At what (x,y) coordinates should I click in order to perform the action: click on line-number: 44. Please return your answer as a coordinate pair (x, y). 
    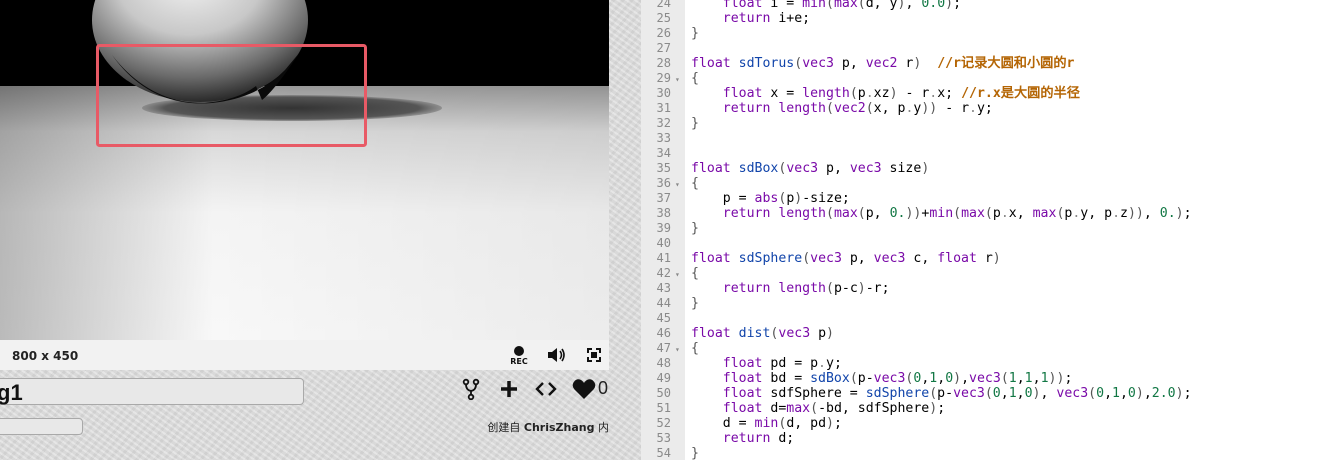
    Looking at the image, I should click on (663, 303).